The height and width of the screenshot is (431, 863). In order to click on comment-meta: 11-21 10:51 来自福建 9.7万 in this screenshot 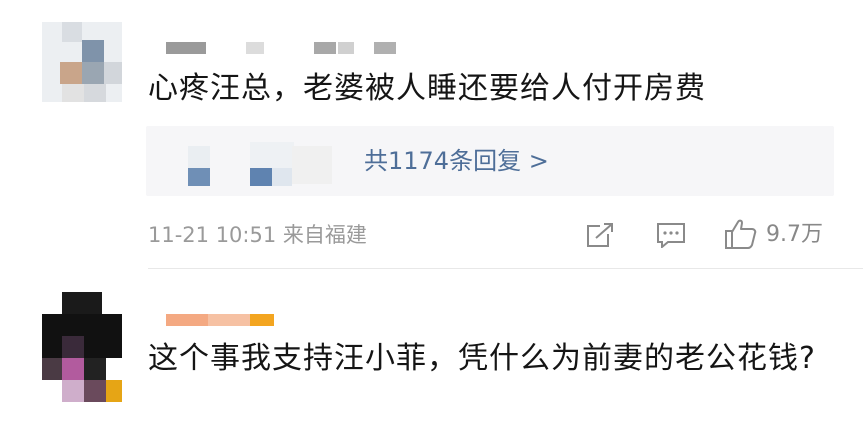, I will do `click(498, 235)`.